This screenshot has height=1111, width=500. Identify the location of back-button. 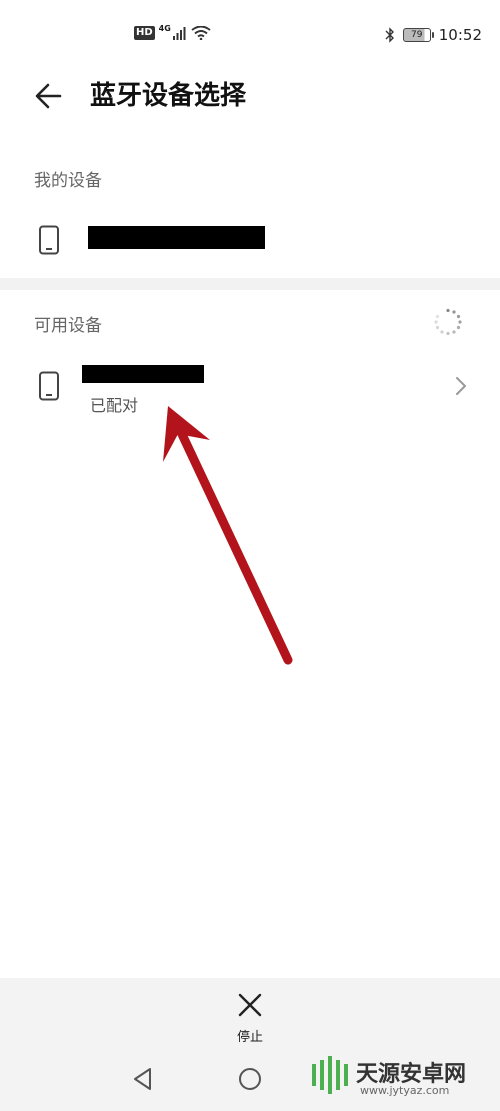
(50, 96).